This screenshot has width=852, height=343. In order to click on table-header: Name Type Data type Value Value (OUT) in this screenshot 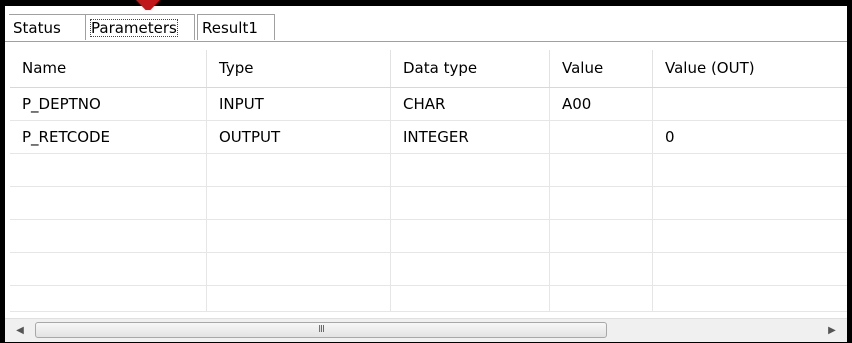, I will do `click(428, 69)`.